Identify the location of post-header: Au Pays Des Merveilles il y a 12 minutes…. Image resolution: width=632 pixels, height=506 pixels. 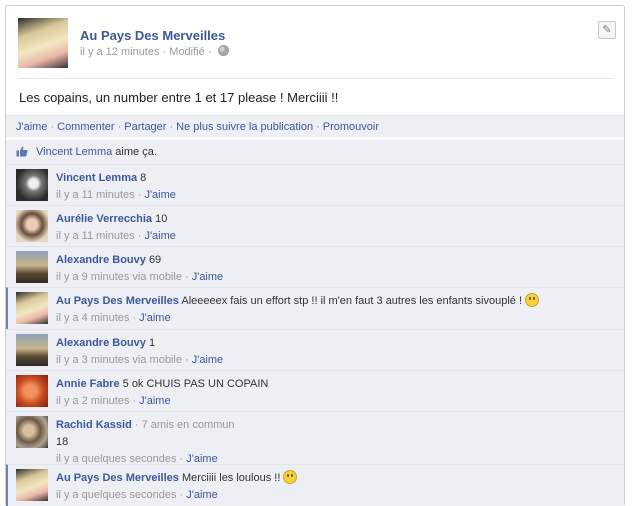
(318, 48).